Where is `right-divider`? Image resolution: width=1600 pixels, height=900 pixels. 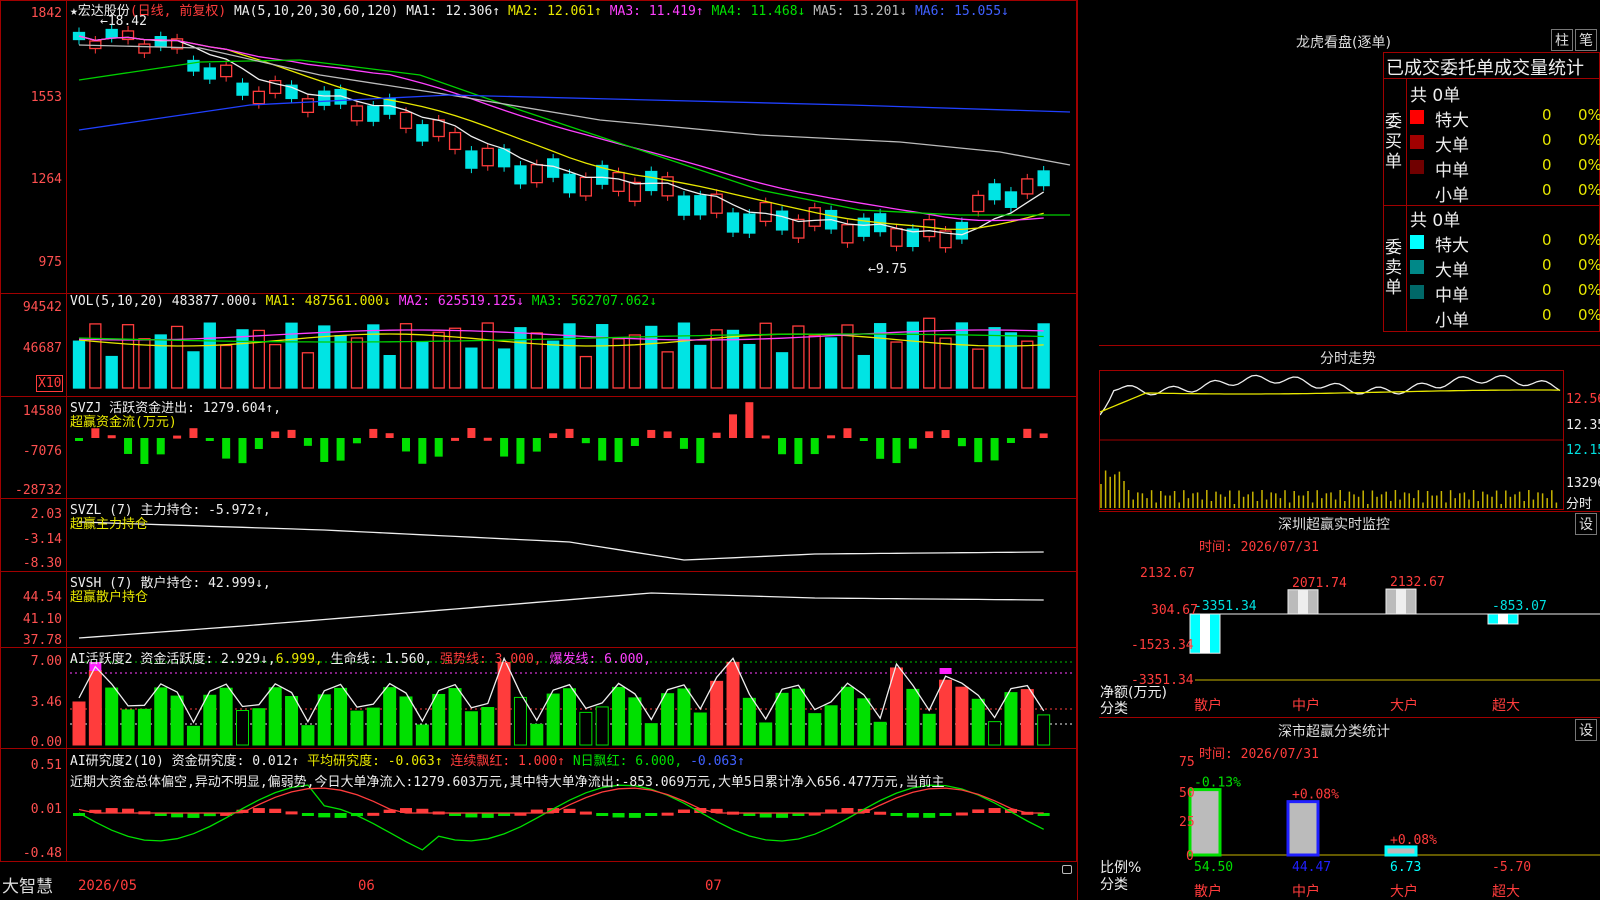 right-divider is located at coordinates (1077, 450).